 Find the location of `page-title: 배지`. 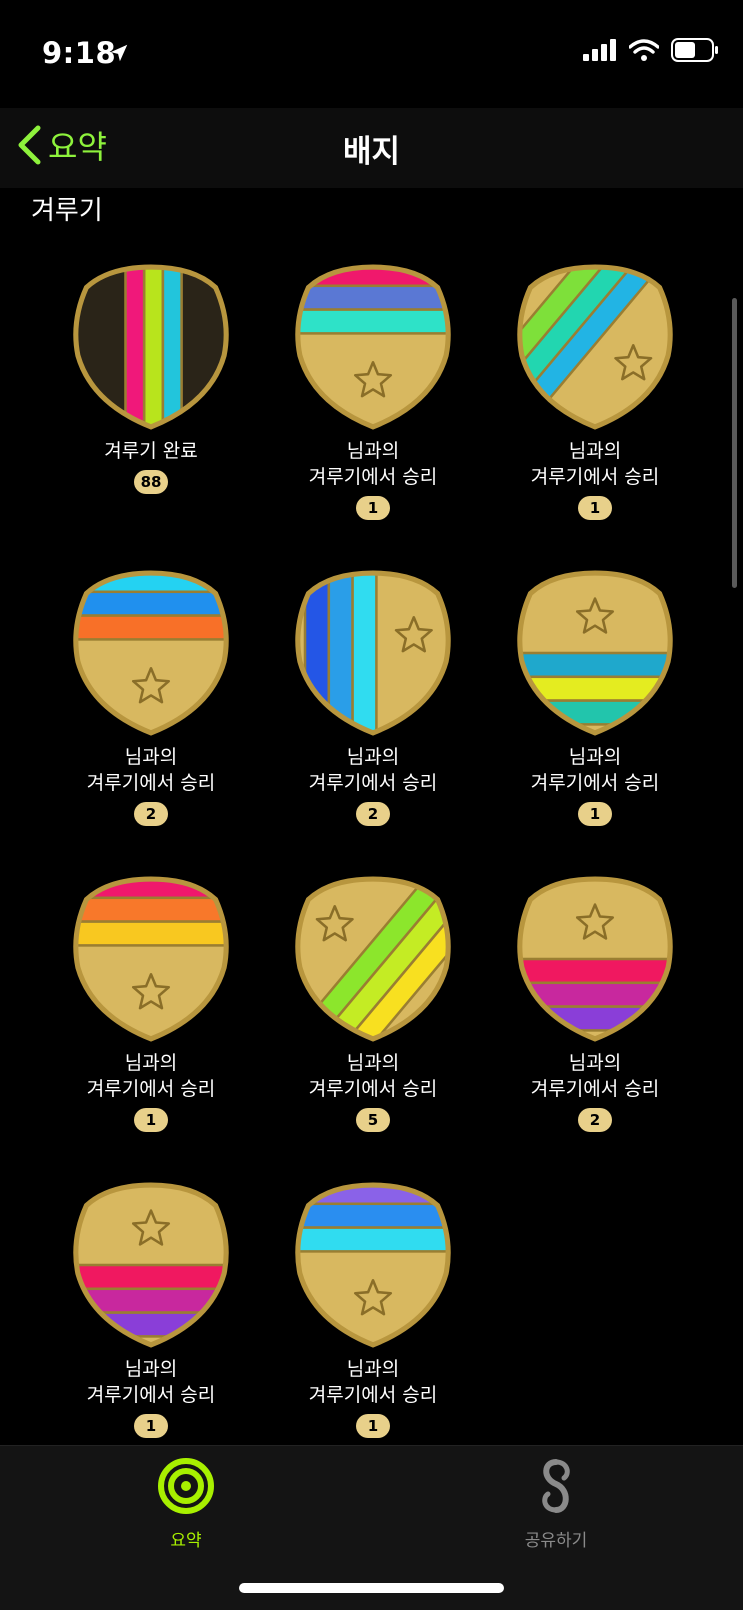

page-title: 배지 is located at coordinates (371, 152).